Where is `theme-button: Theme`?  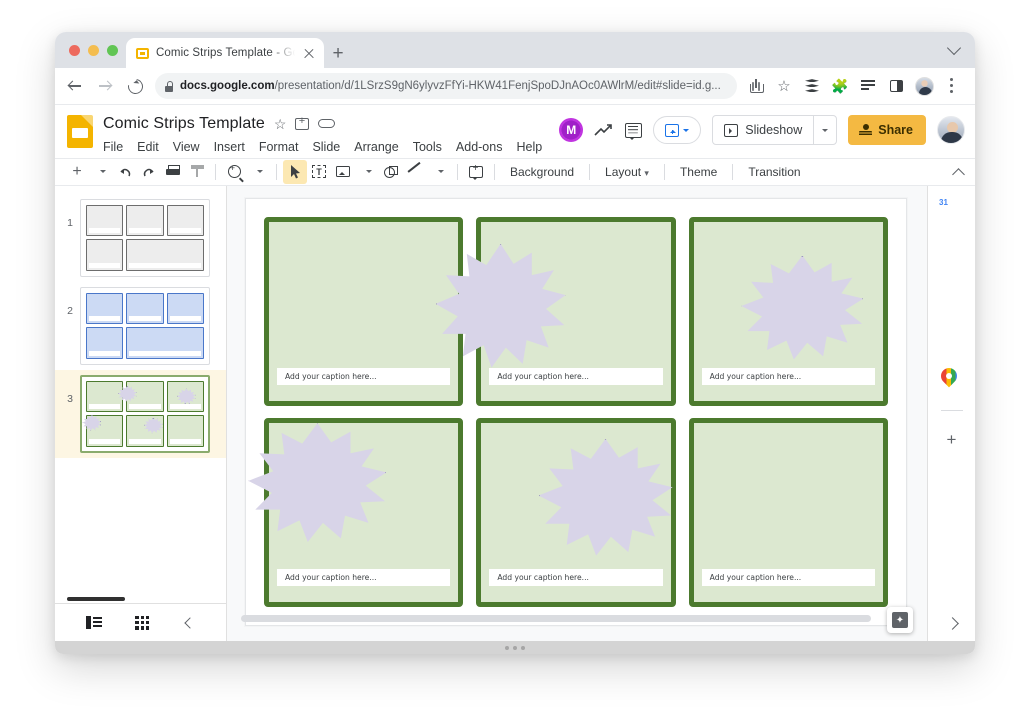 theme-button: Theme is located at coordinates (698, 172).